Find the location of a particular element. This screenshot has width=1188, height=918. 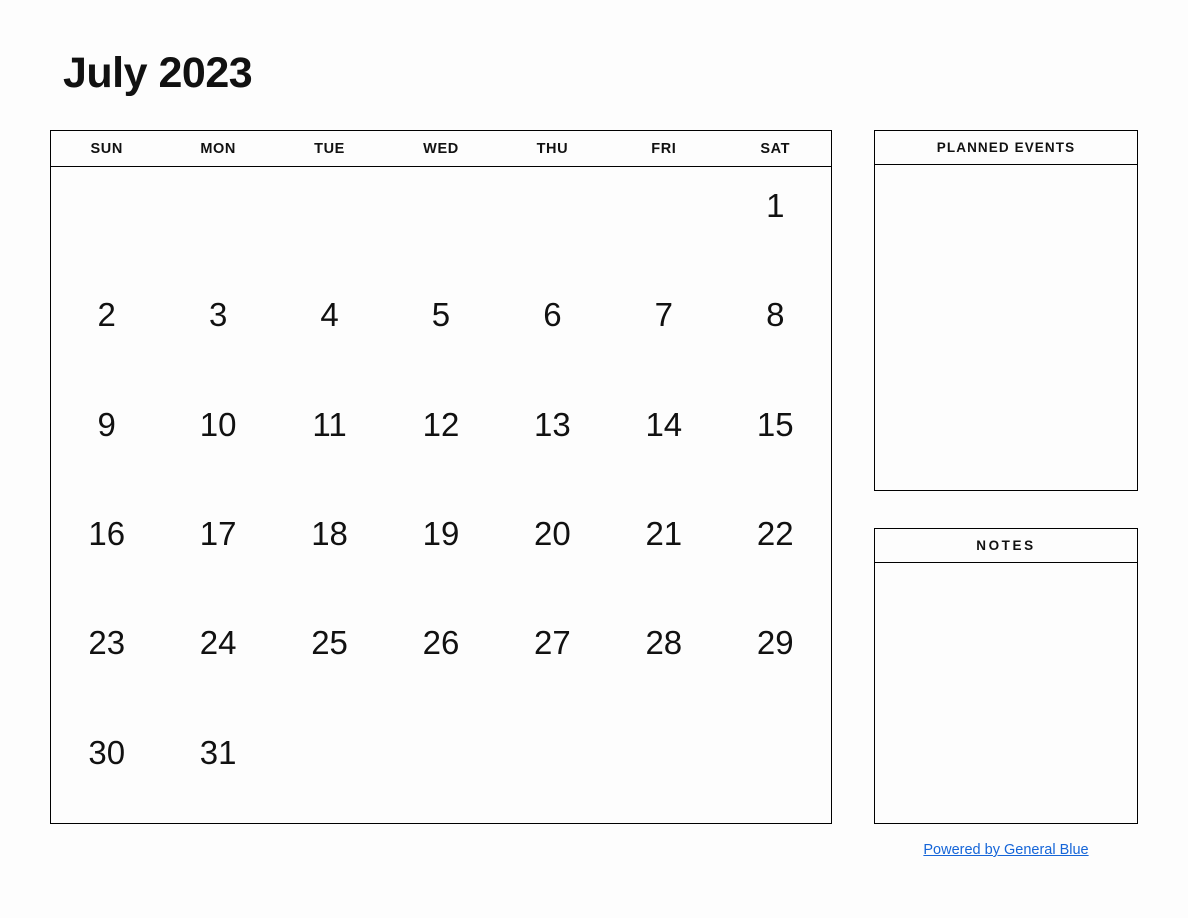

day-number: 13 is located at coordinates (552, 424).